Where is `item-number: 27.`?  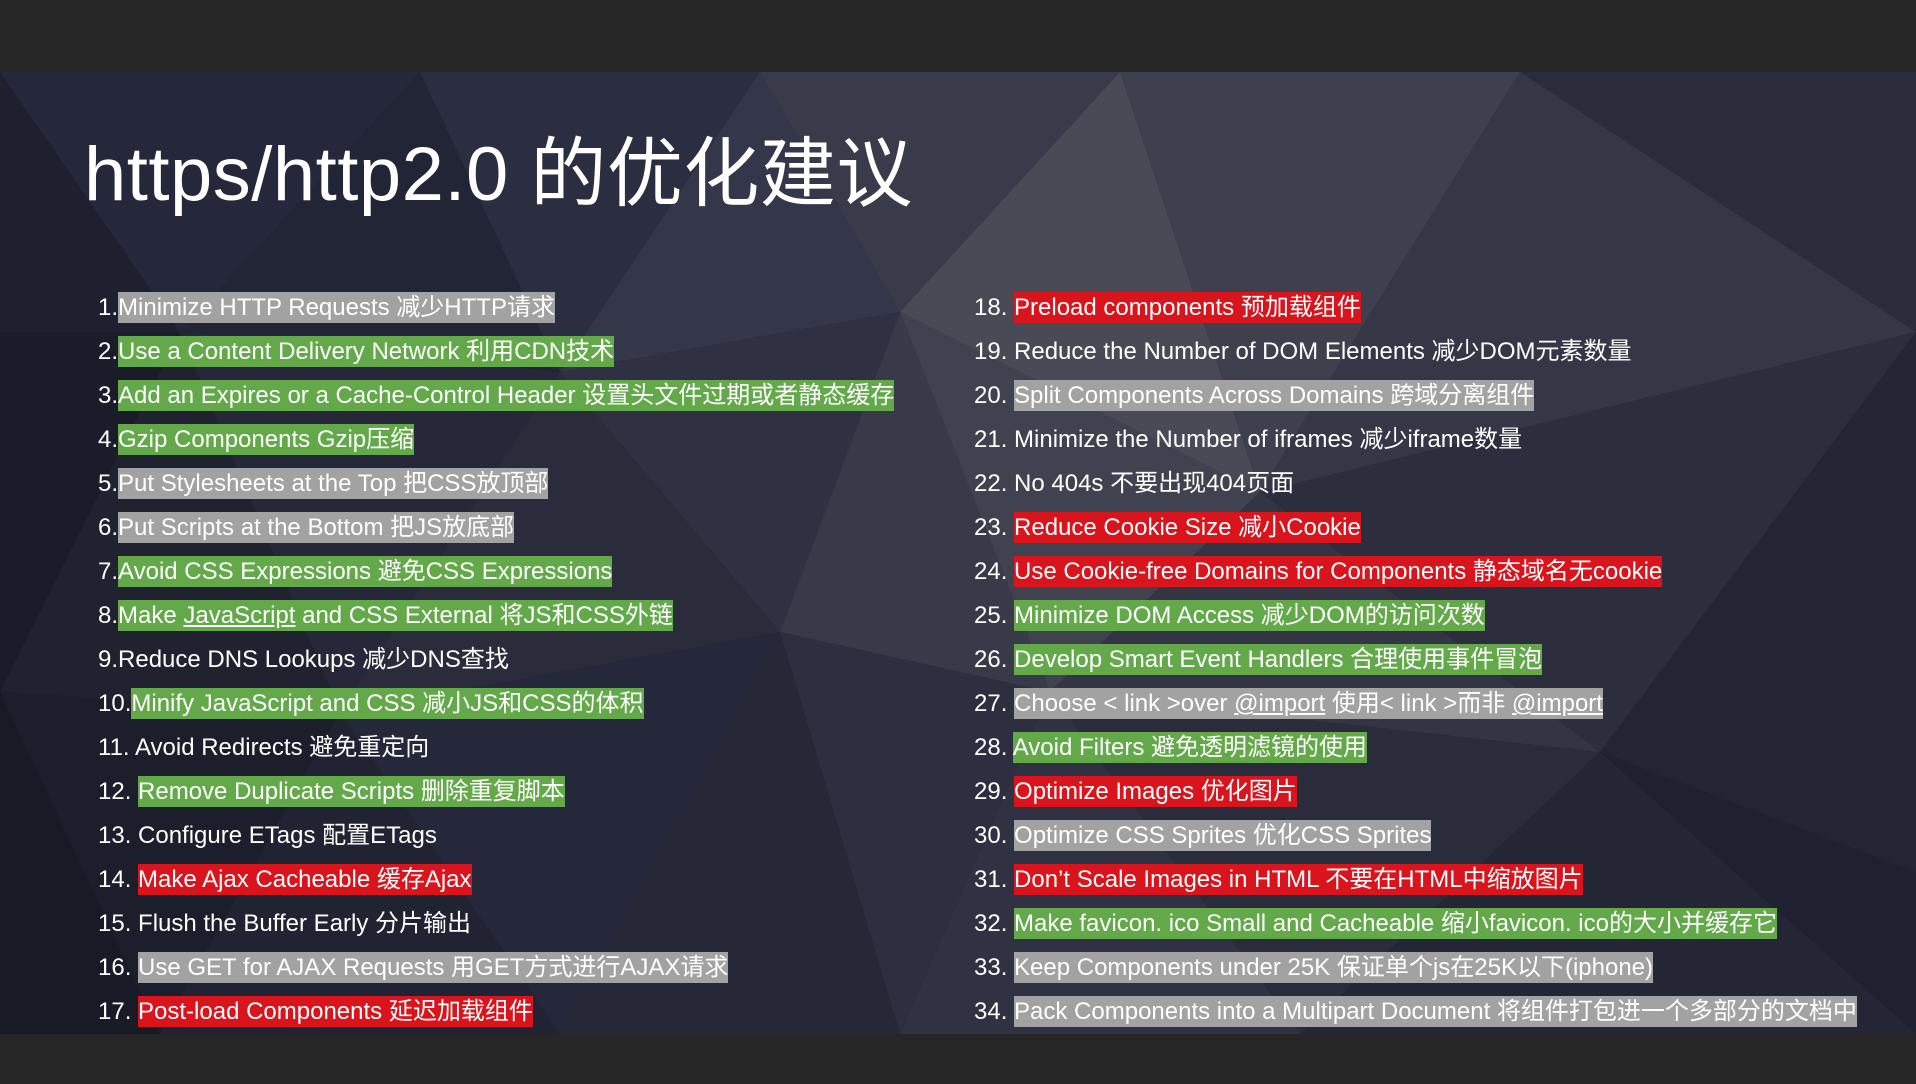 item-number: 27. is located at coordinates (994, 703).